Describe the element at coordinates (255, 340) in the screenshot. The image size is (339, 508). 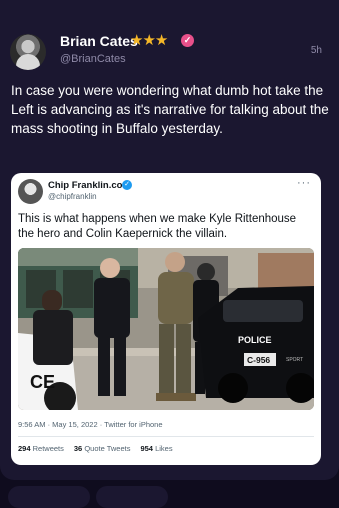
I see `police-lettering: POLICE` at that location.